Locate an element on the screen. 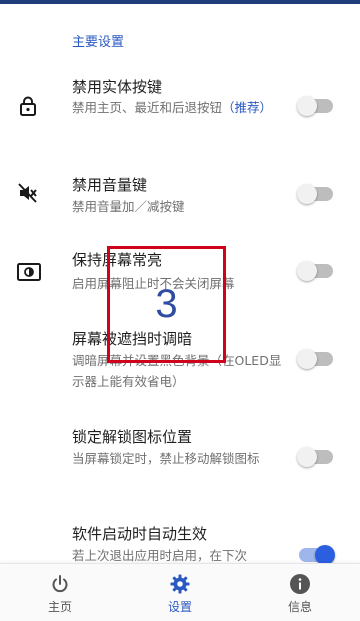  nav-item-home: 主页 is located at coordinates (60, 592).